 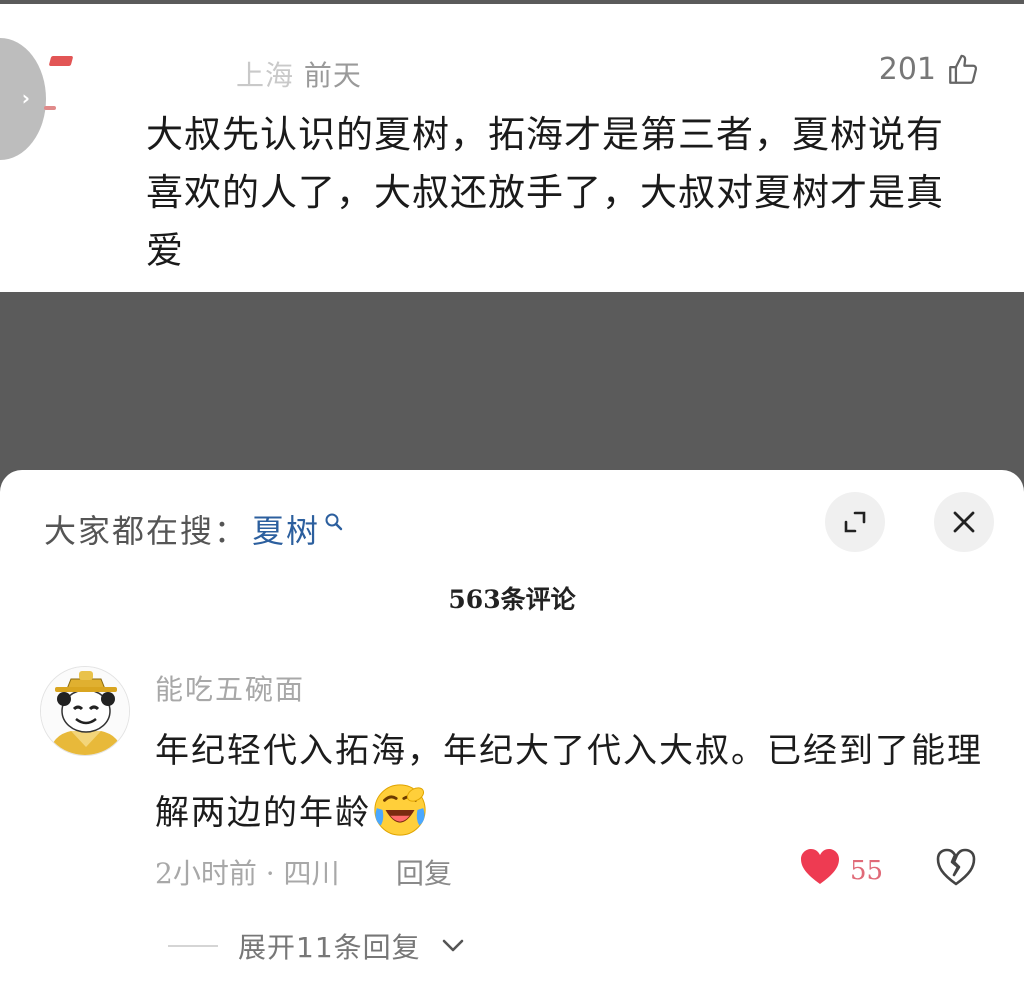 What do you see at coordinates (452, 945) in the screenshot?
I see `chevron-down-icon` at bounding box center [452, 945].